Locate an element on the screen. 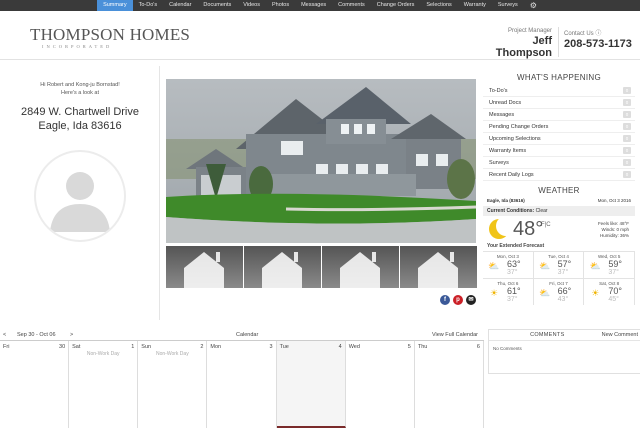 This screenshot has width=640, height=428. calendar-title: Calendar is located at coordinates (247, 334).